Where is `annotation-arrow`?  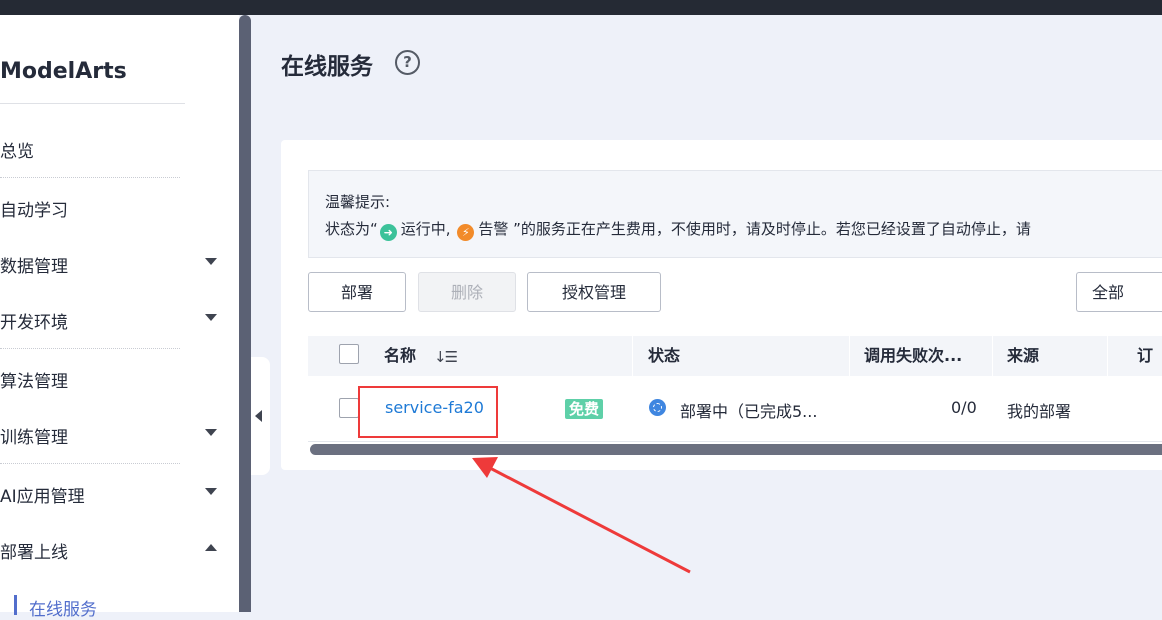
annotation-arrow is located at coordinates (581, 515).